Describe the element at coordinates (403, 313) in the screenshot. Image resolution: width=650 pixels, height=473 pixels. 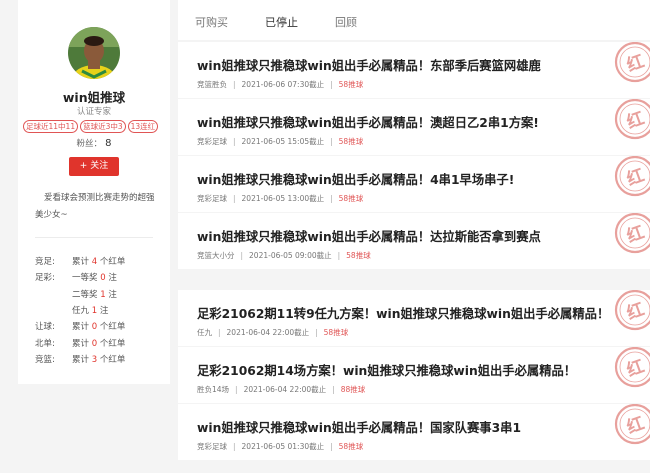
I see `article-title: 足彩21062期11转9任九方案！win姐推球只推稳球win姐出手必属精品！` at that location.